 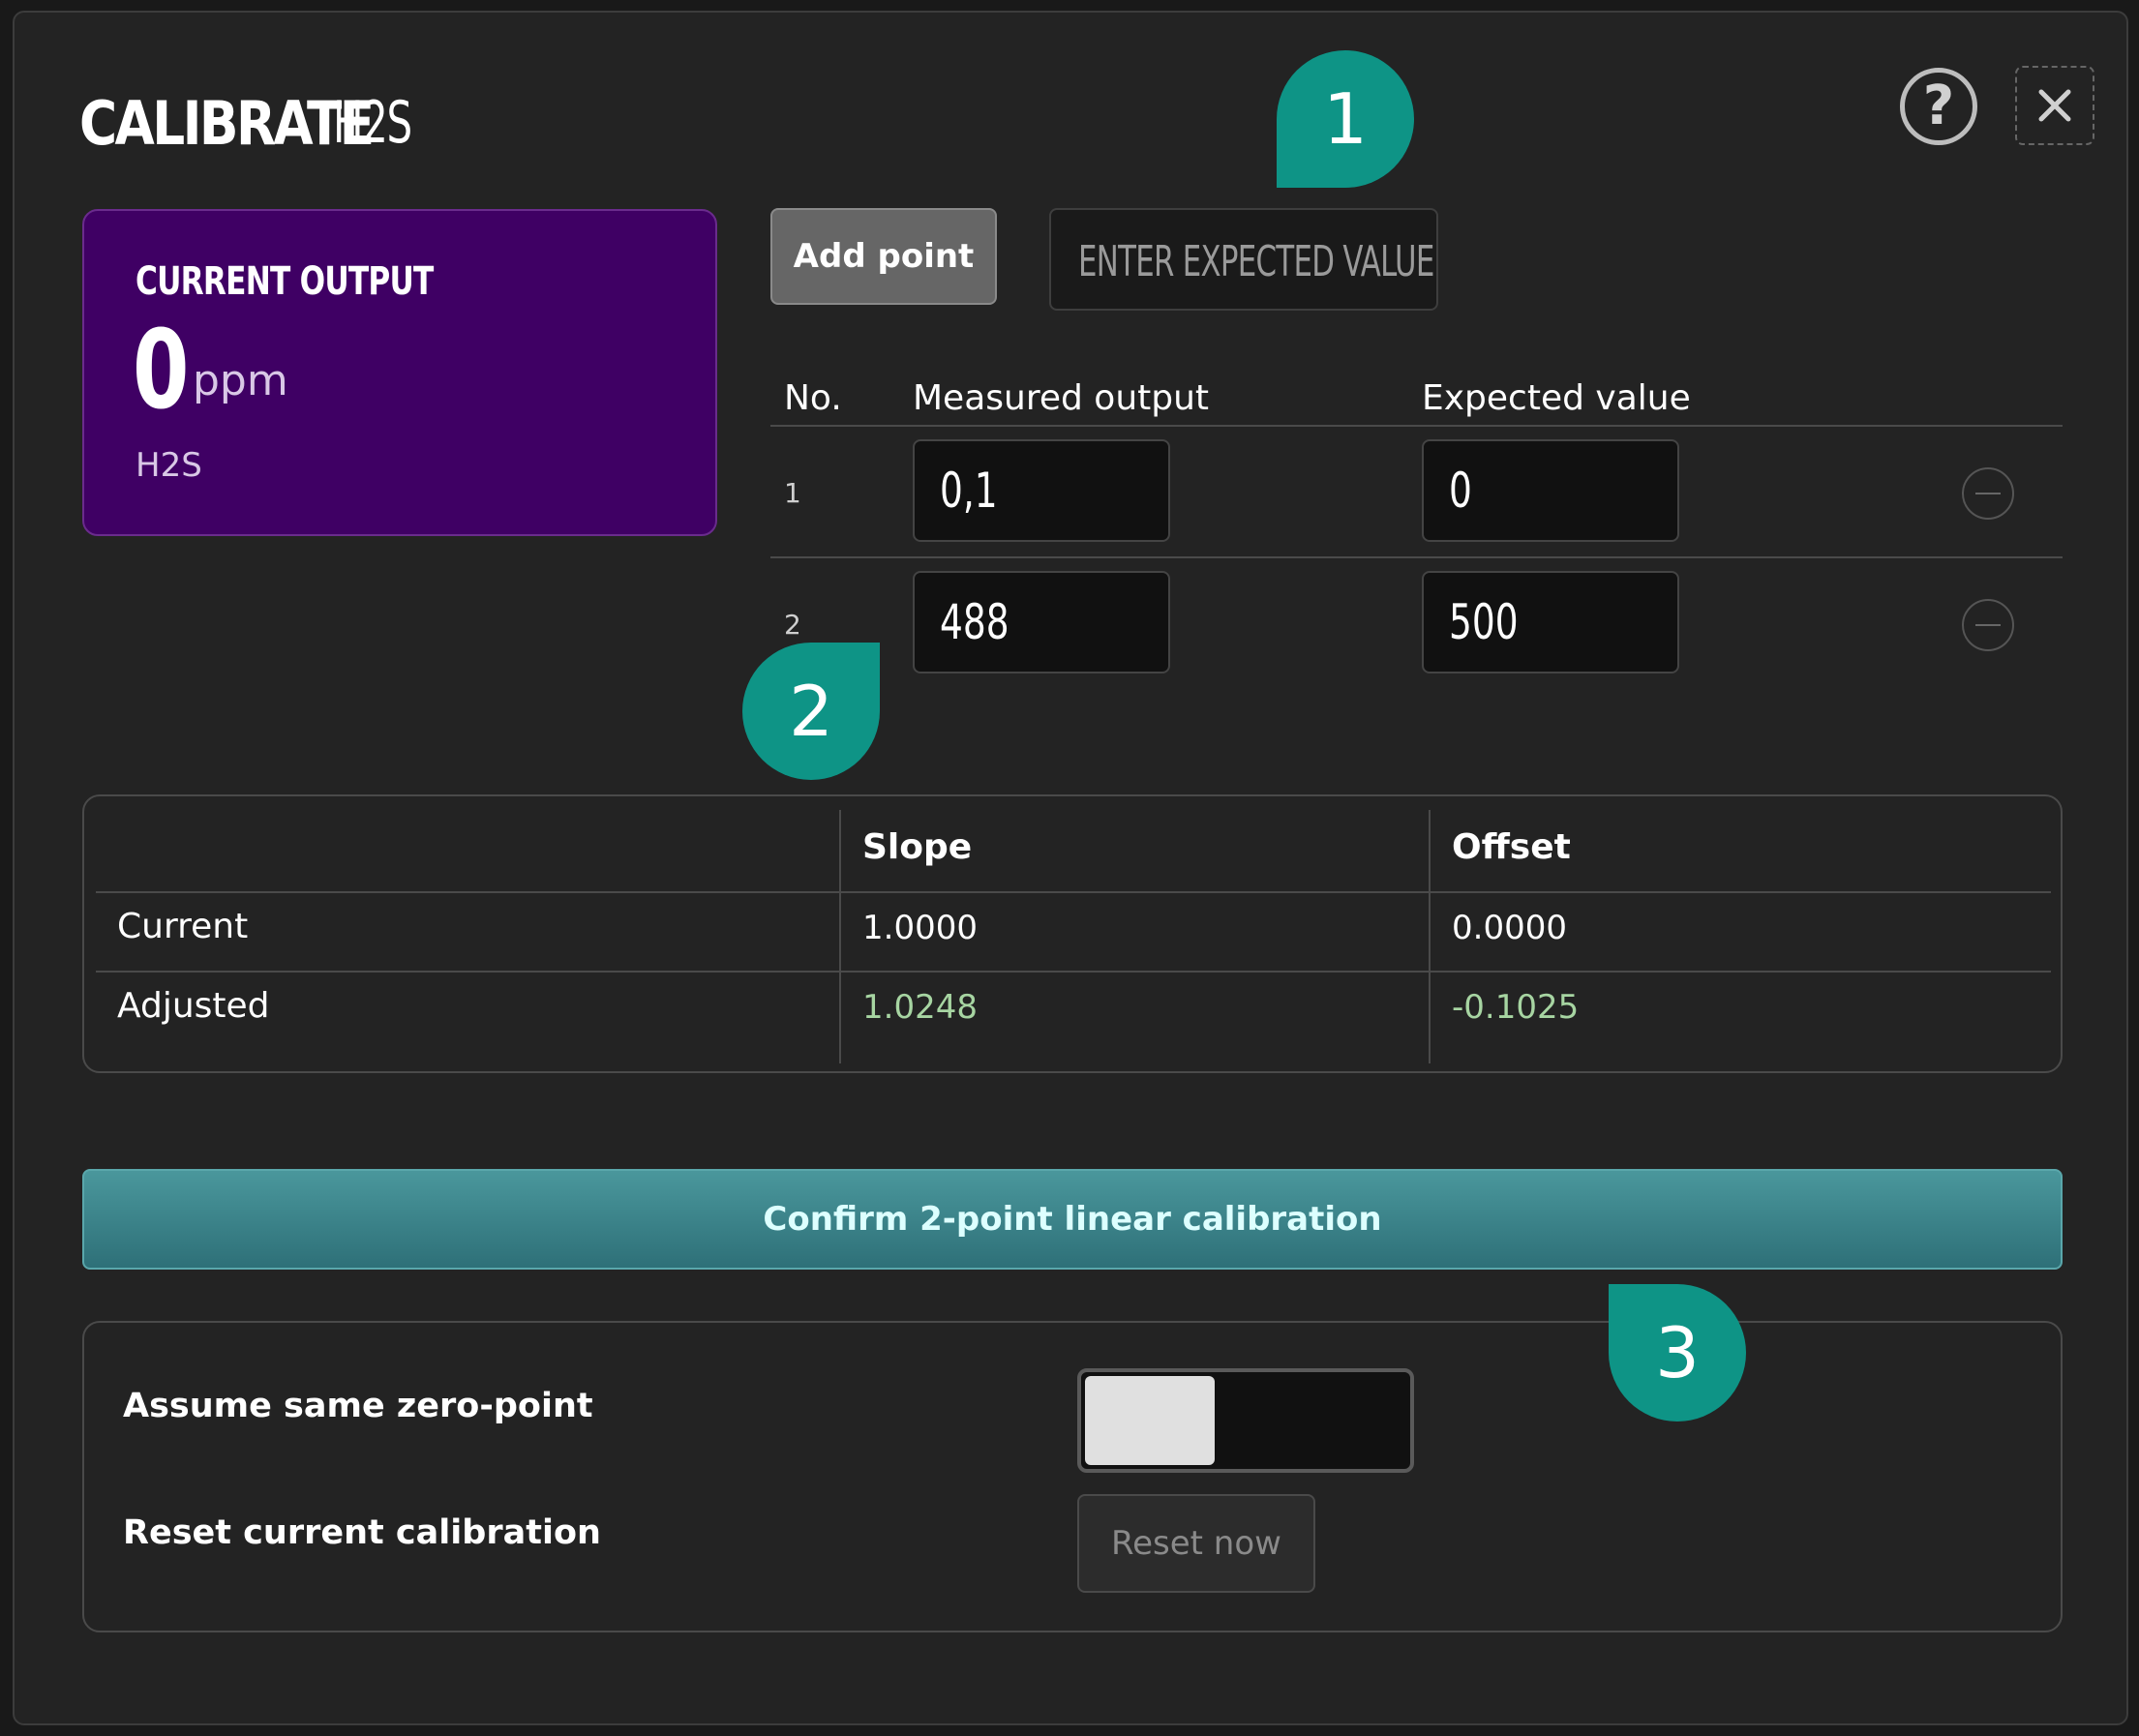 What do you see at coordinates (1556, 398) in the screenshot?
I see `column-expected: Expected value` at bounding box center [1556, 398].